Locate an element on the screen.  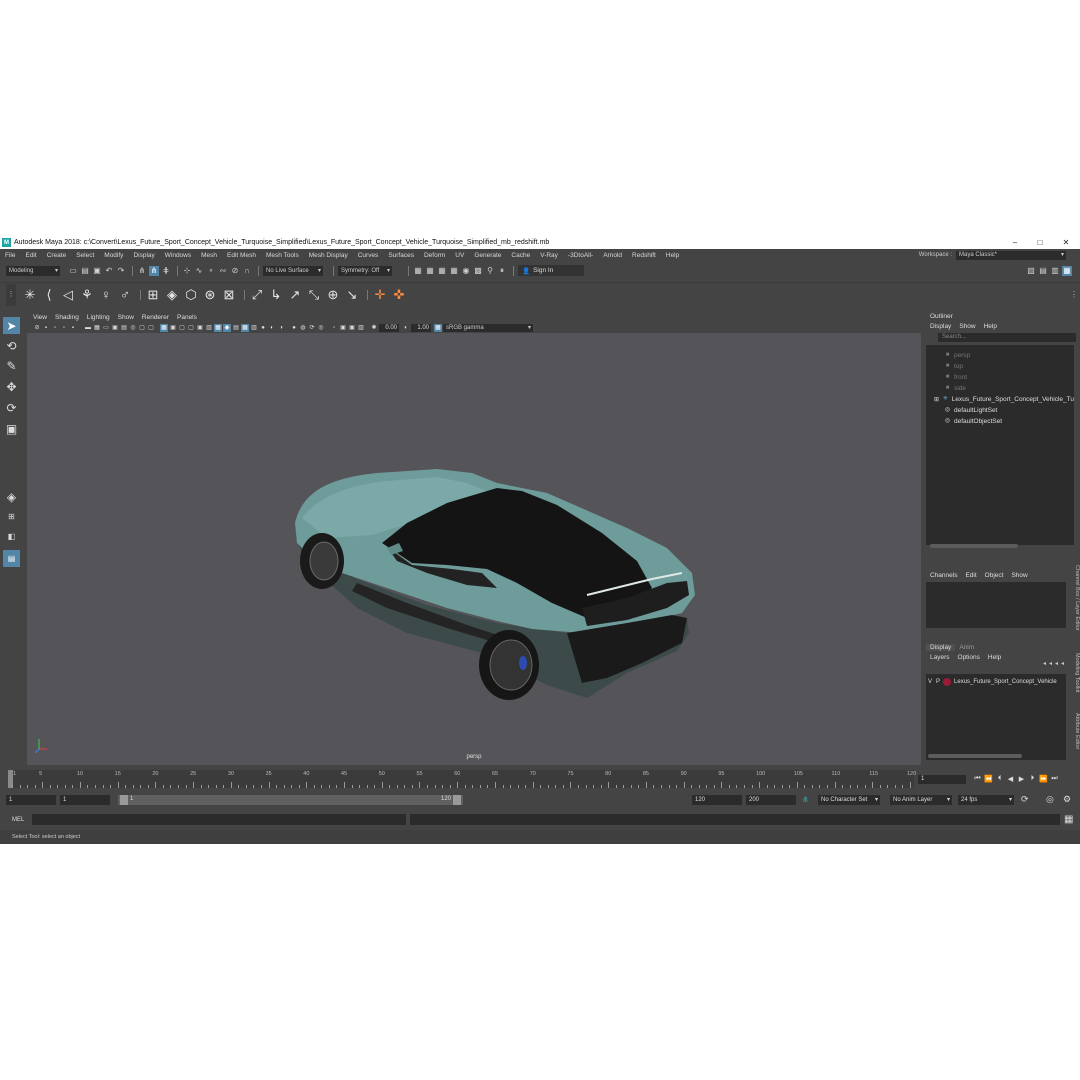
live-surface-dropdown: No Live Surface is located at coordinates (293, 270).